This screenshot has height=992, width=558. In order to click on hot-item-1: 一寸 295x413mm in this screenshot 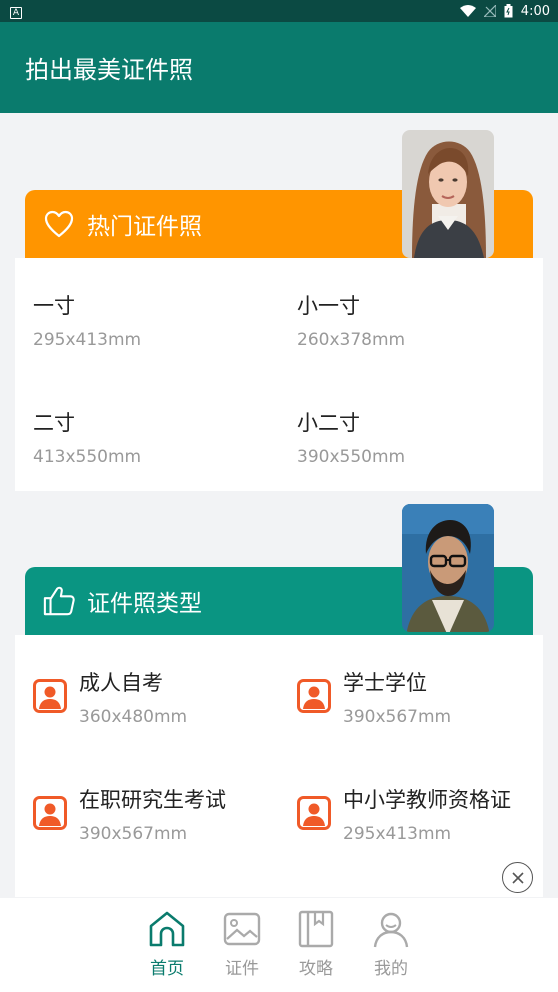, I will do `click(87, 320)`.